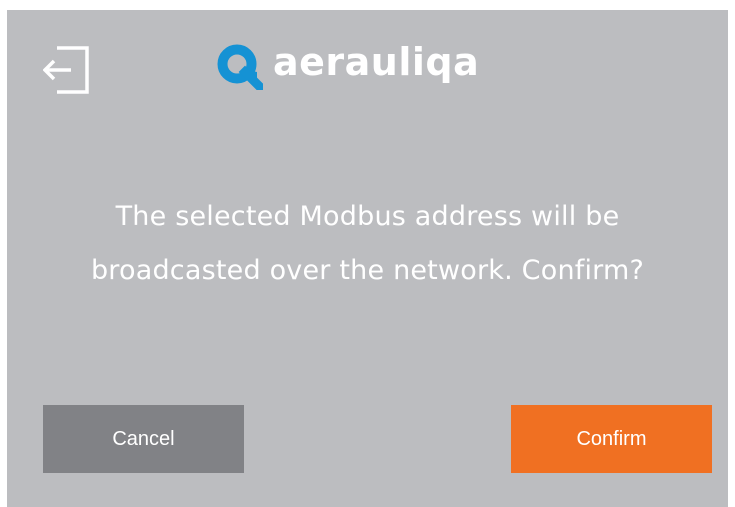 The width and height of the screenshot is (735, 507). I want to click on brand-logo: aerauliqa, so click(347, 65).